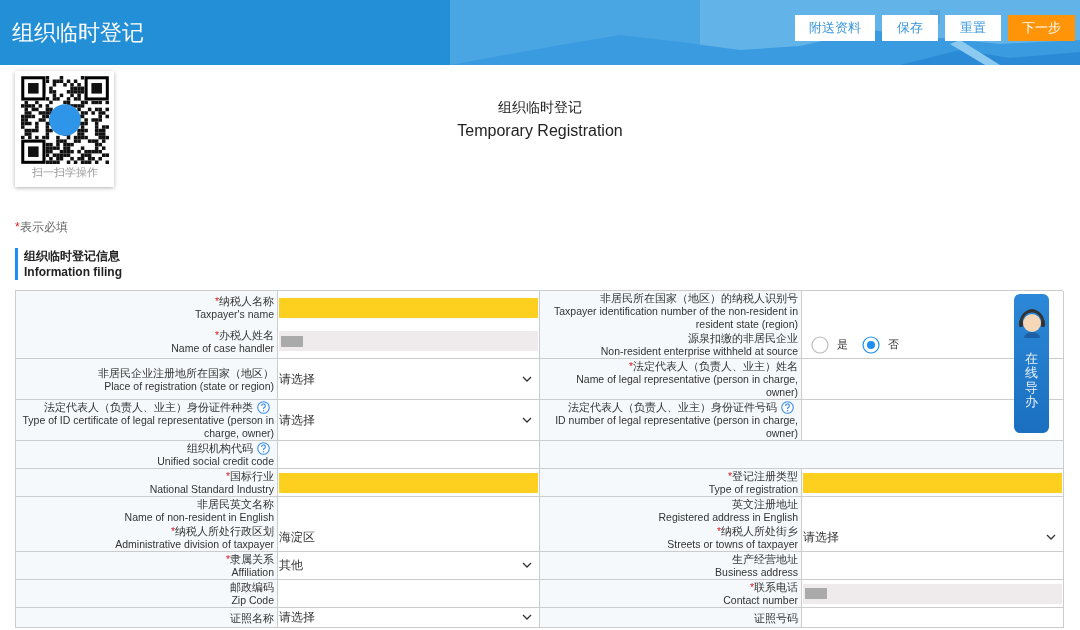  I want to click on field-label: 源泉扣缴的非居民企业, so click(743, 338).